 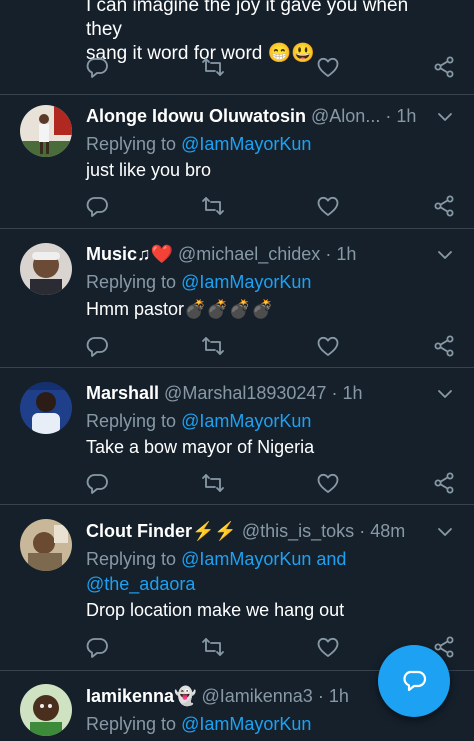 I want to click on display-name: Iamikenna, so click(x=130, y=696).